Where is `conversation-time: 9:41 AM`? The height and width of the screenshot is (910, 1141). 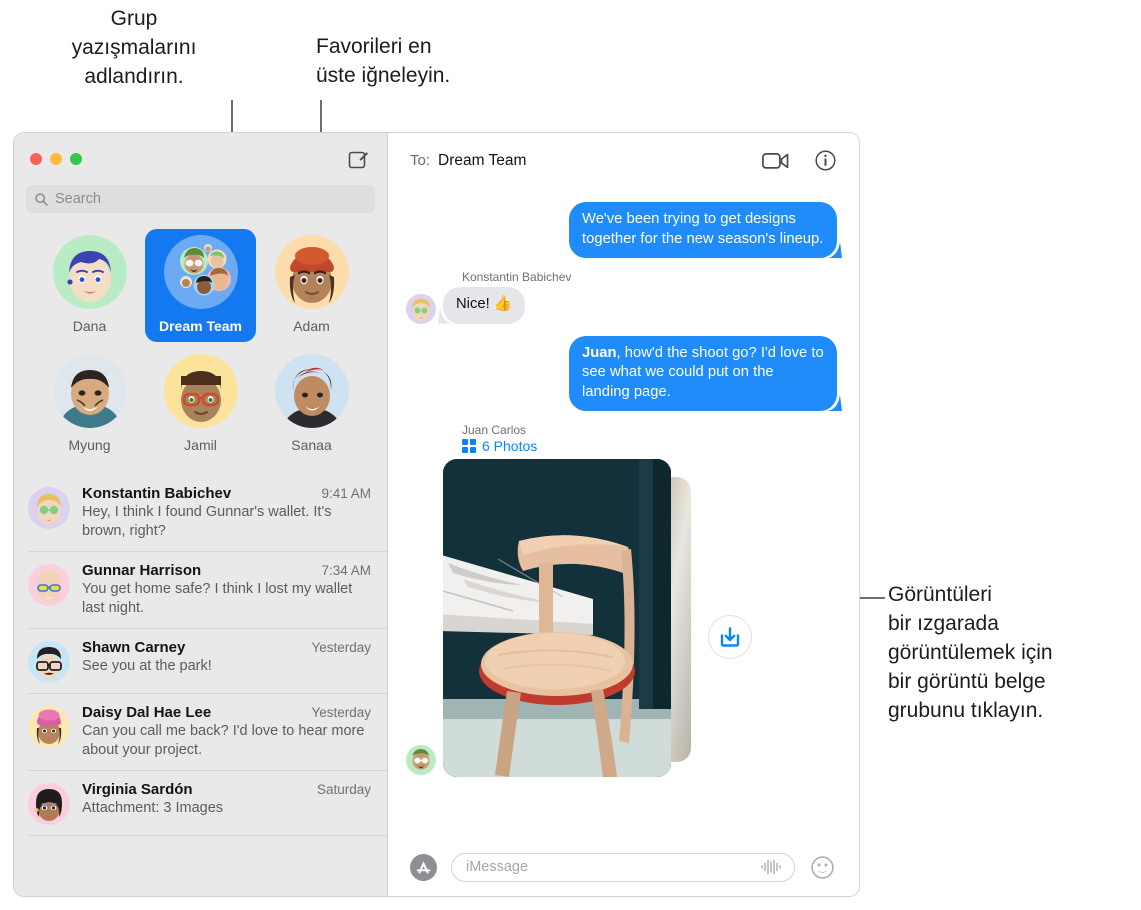
conversation-time: 9:41 AM is located at coordinates (346, 493).